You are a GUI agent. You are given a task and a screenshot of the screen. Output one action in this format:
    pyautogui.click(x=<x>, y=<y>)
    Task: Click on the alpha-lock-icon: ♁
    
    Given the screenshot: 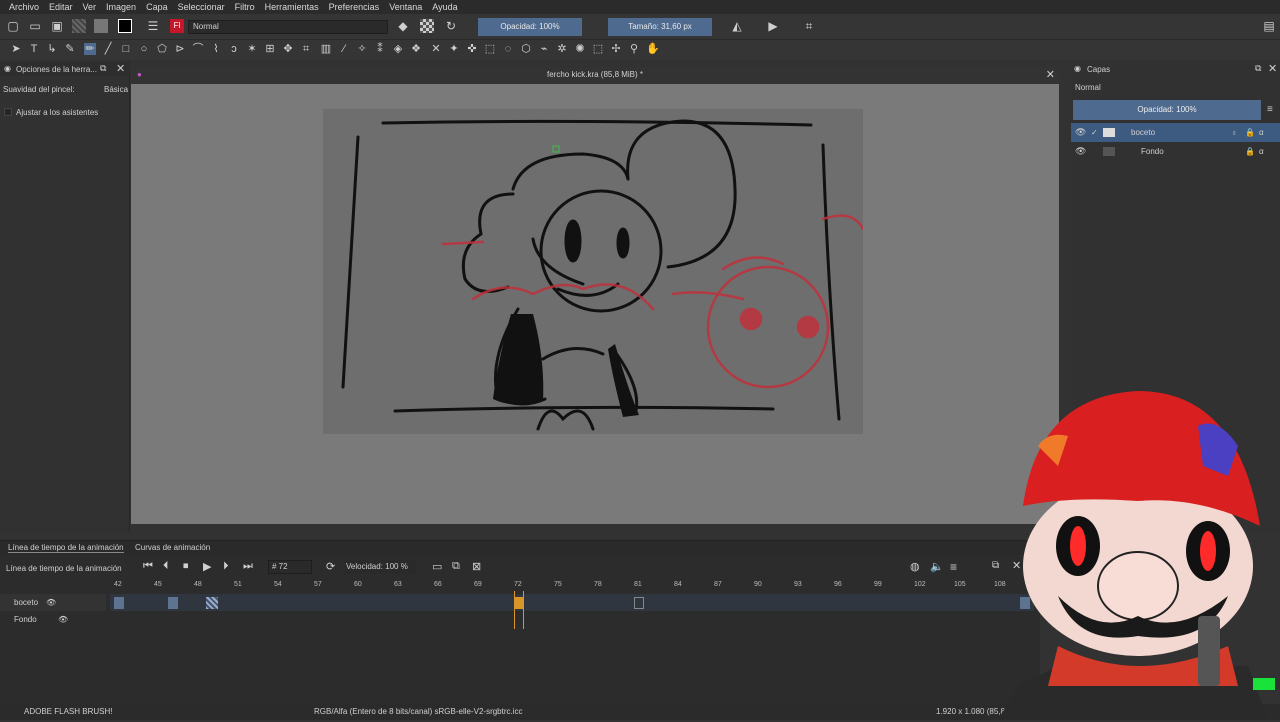 What is the action you would take?
    pyautogui.click(x=1234, y=132)
    